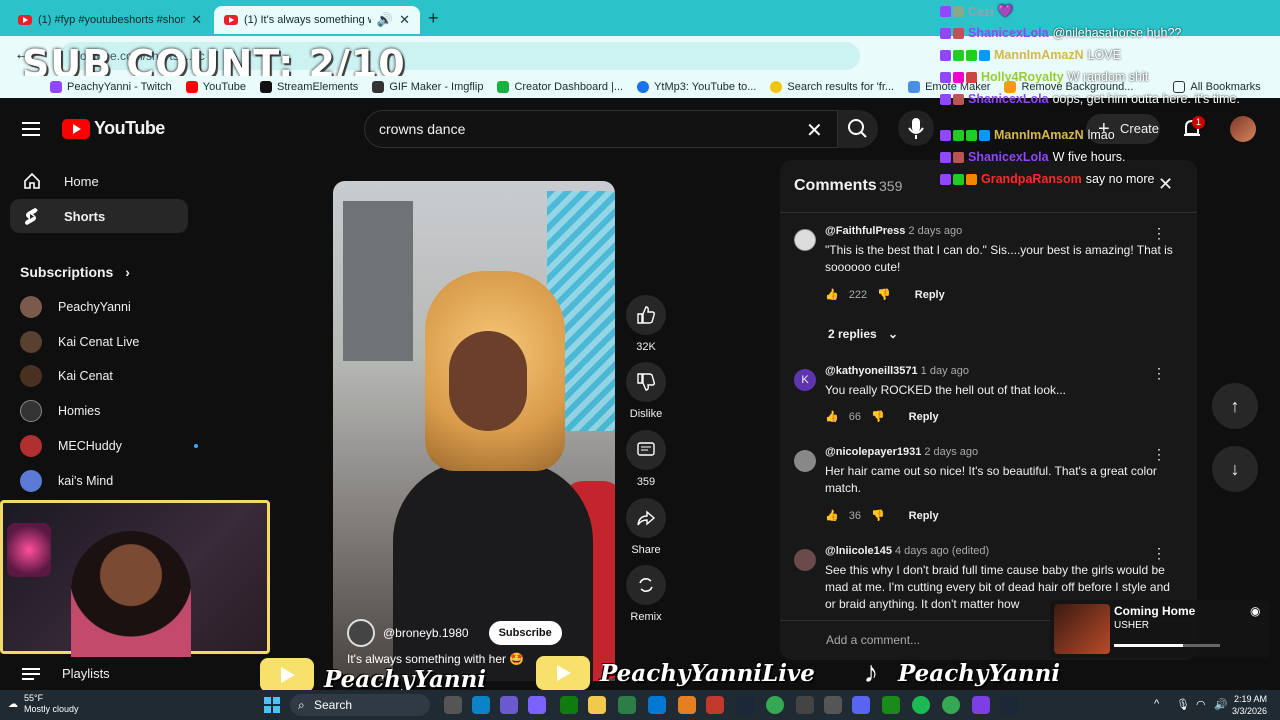 The image size is (1280, 720). Describe the element at coordinates (901, 452) in the screenshot. I see `comment-handle: @nicolepayer1931 2 days ago` at that location.